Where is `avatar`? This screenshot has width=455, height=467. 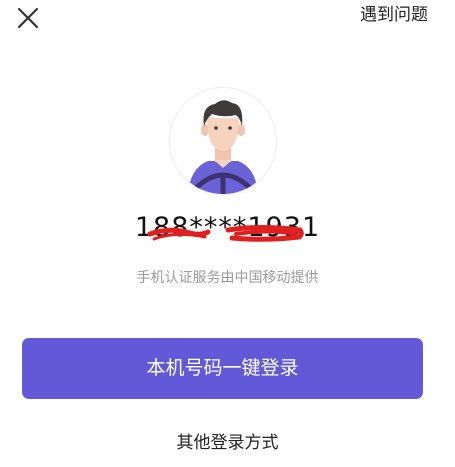 avatar is located at coordinates (223, 141).